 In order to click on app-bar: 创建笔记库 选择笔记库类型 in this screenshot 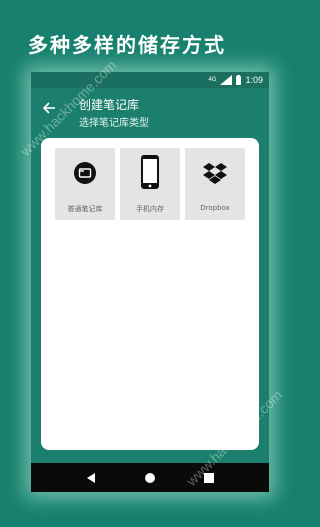, I will do `click(150, 113)`.